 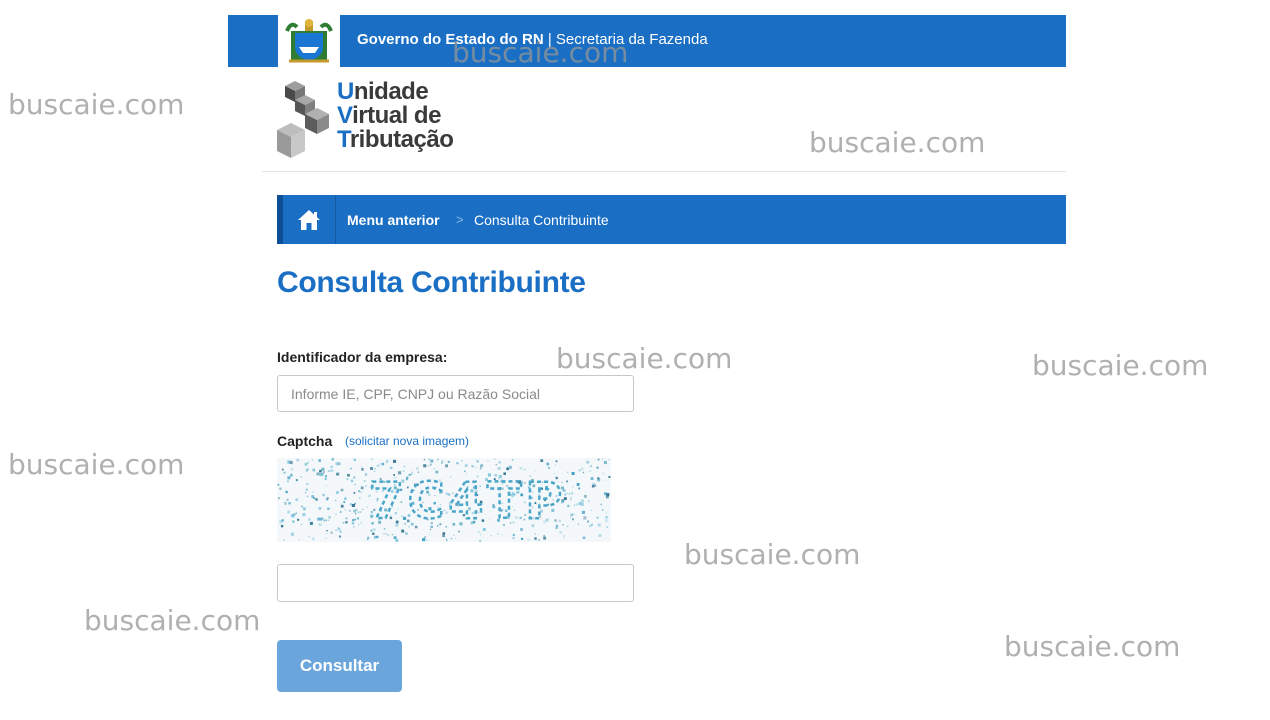 What do you see at coordinates (389, 115) in the screenshot?
I see `logo-line-2: Virtual de` at bounding box center [389, 115].